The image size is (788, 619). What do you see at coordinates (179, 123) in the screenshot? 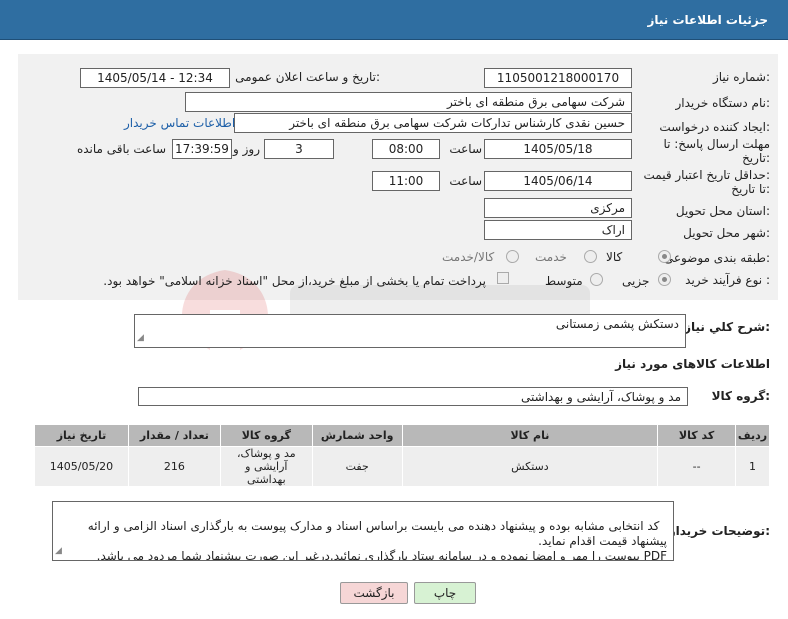
I see `buyer-contact-link: اطلاعات تماس خریدار` at bounding box center [179, 123].